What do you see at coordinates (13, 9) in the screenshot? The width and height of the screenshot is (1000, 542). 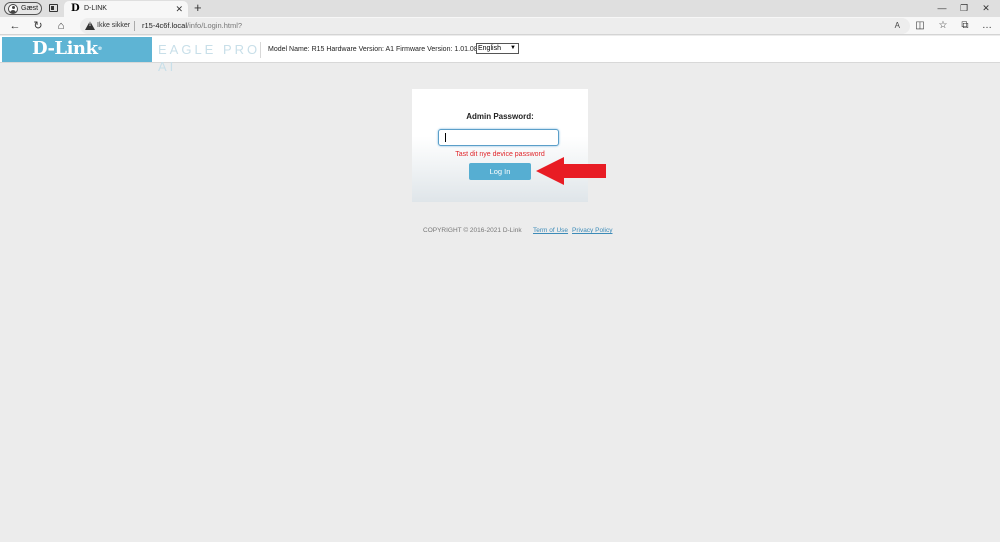 I see `guest-profile-icon` at bounding box center [13, 9].